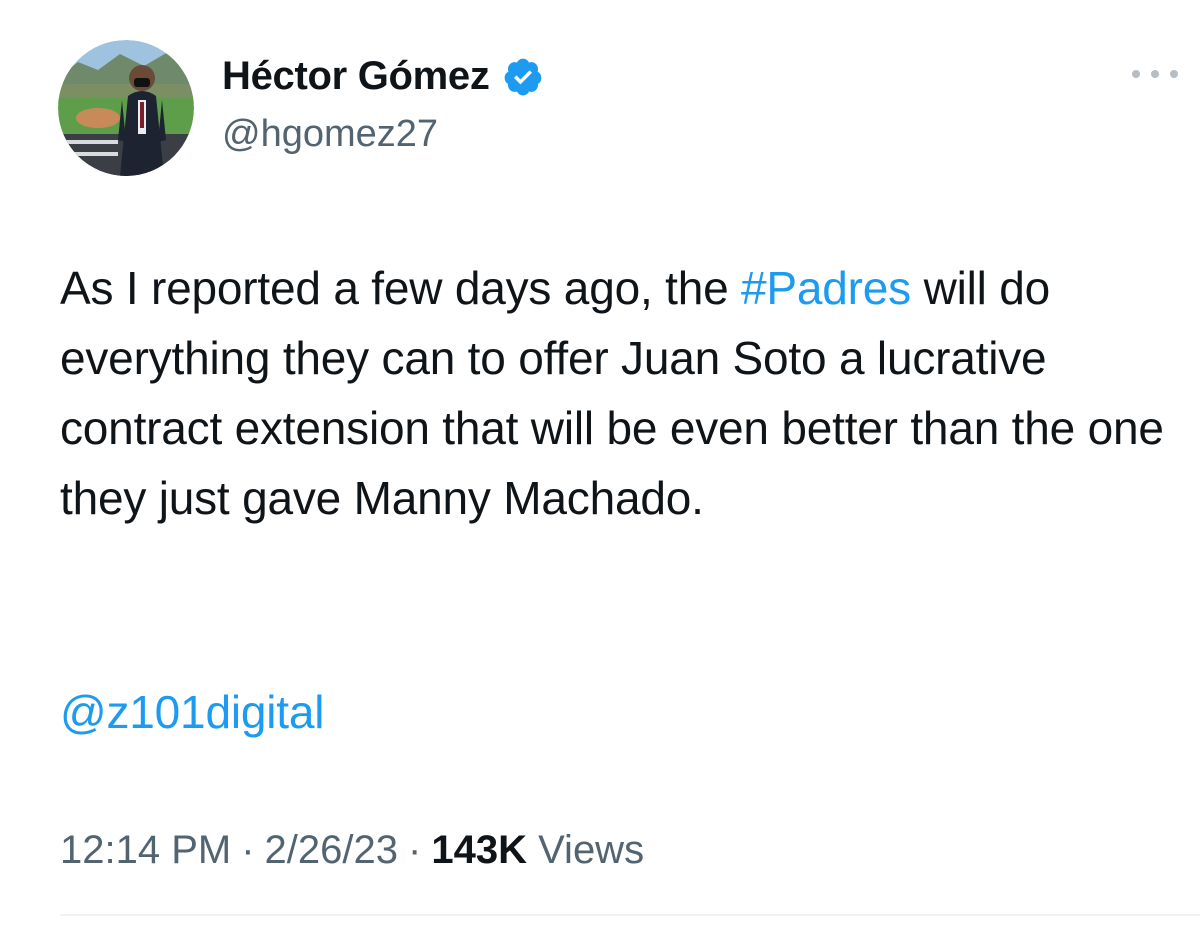 This screenshot has height=927, width=1200. What do you see at coordinates (356, 76) in the screenshot?
I see `author-display-name: Héctor Gómez` at bounding box center [356, 76].